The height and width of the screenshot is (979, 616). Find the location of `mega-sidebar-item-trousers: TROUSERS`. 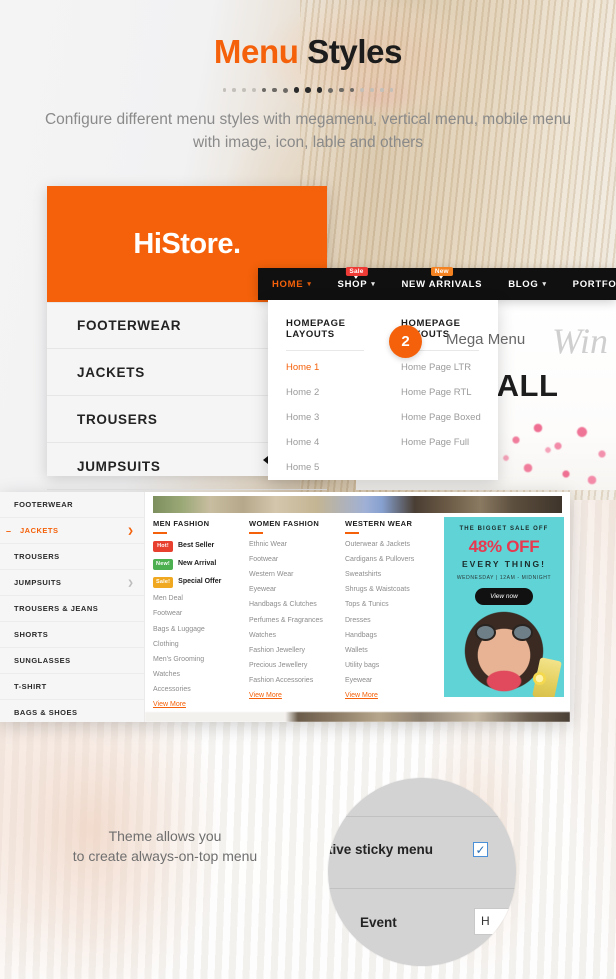

mega-sidebar-item-trousers: TROUSERS is located at coordinates (72, 557).